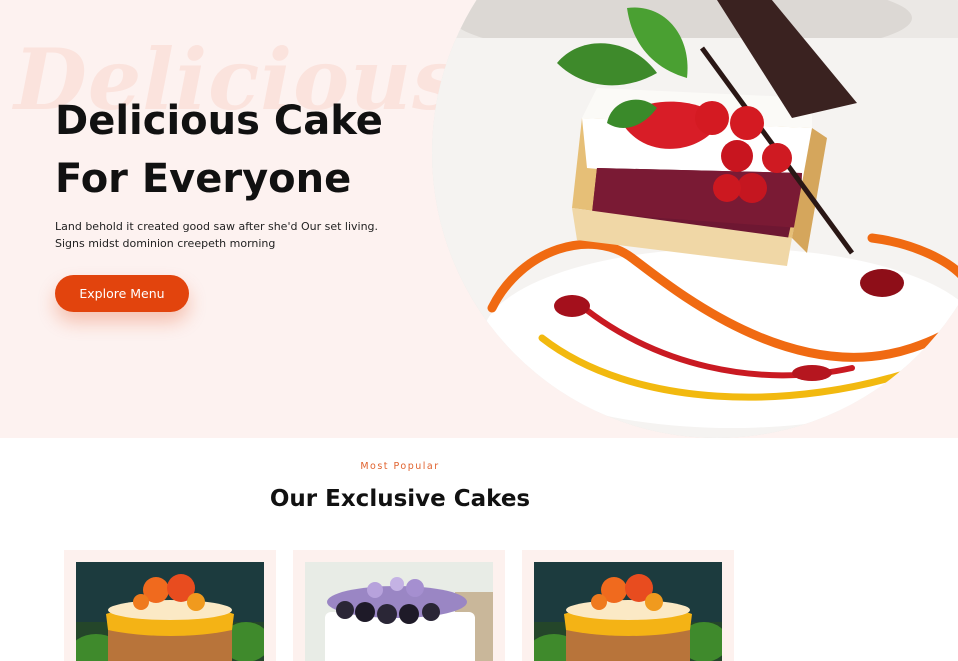  What do you see at coordinates (219, 150) in the screenshot?
I see `hero-title: Delicious Cake For Everyone` at bounding box center [219, 150].